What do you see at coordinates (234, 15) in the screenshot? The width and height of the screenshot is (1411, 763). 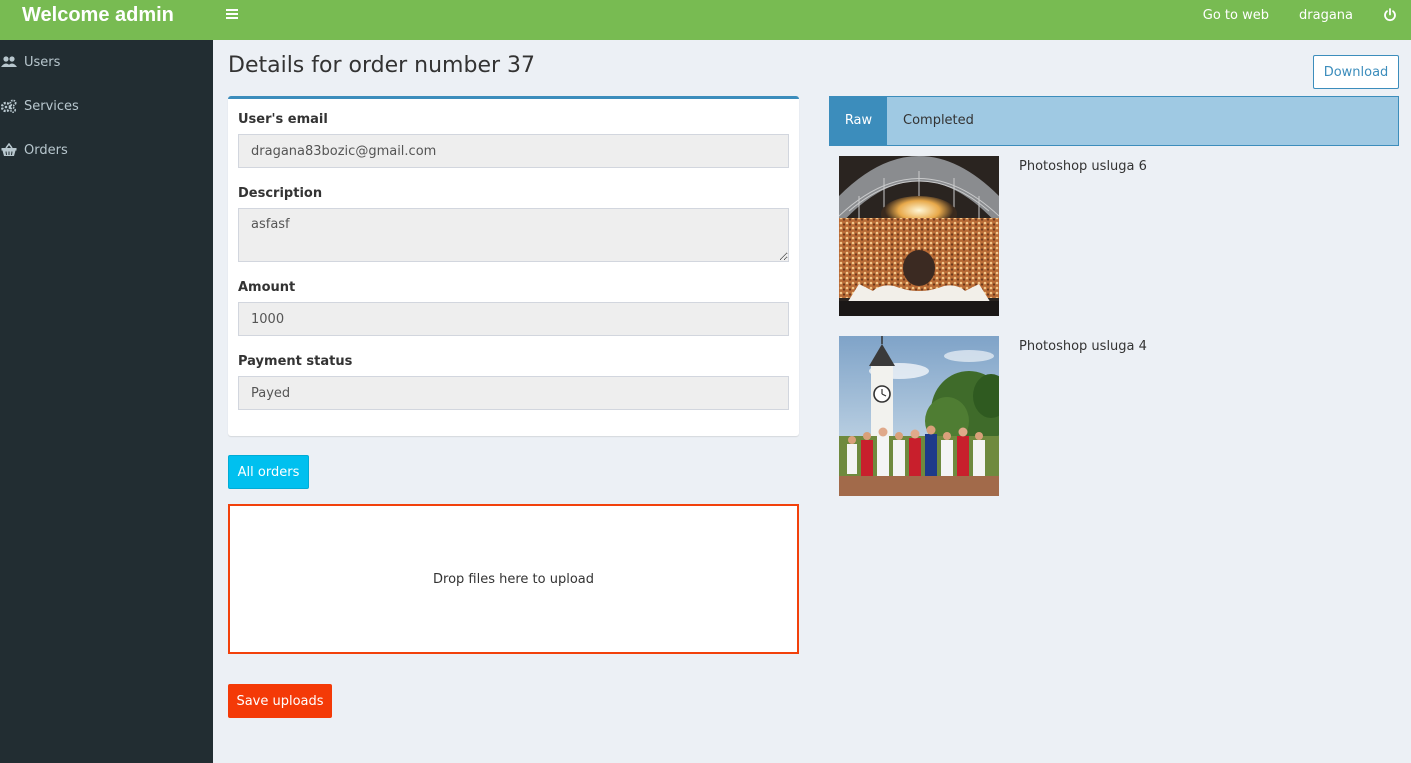 I see `menu-toggle-icon` at bounding box center [234, 15].